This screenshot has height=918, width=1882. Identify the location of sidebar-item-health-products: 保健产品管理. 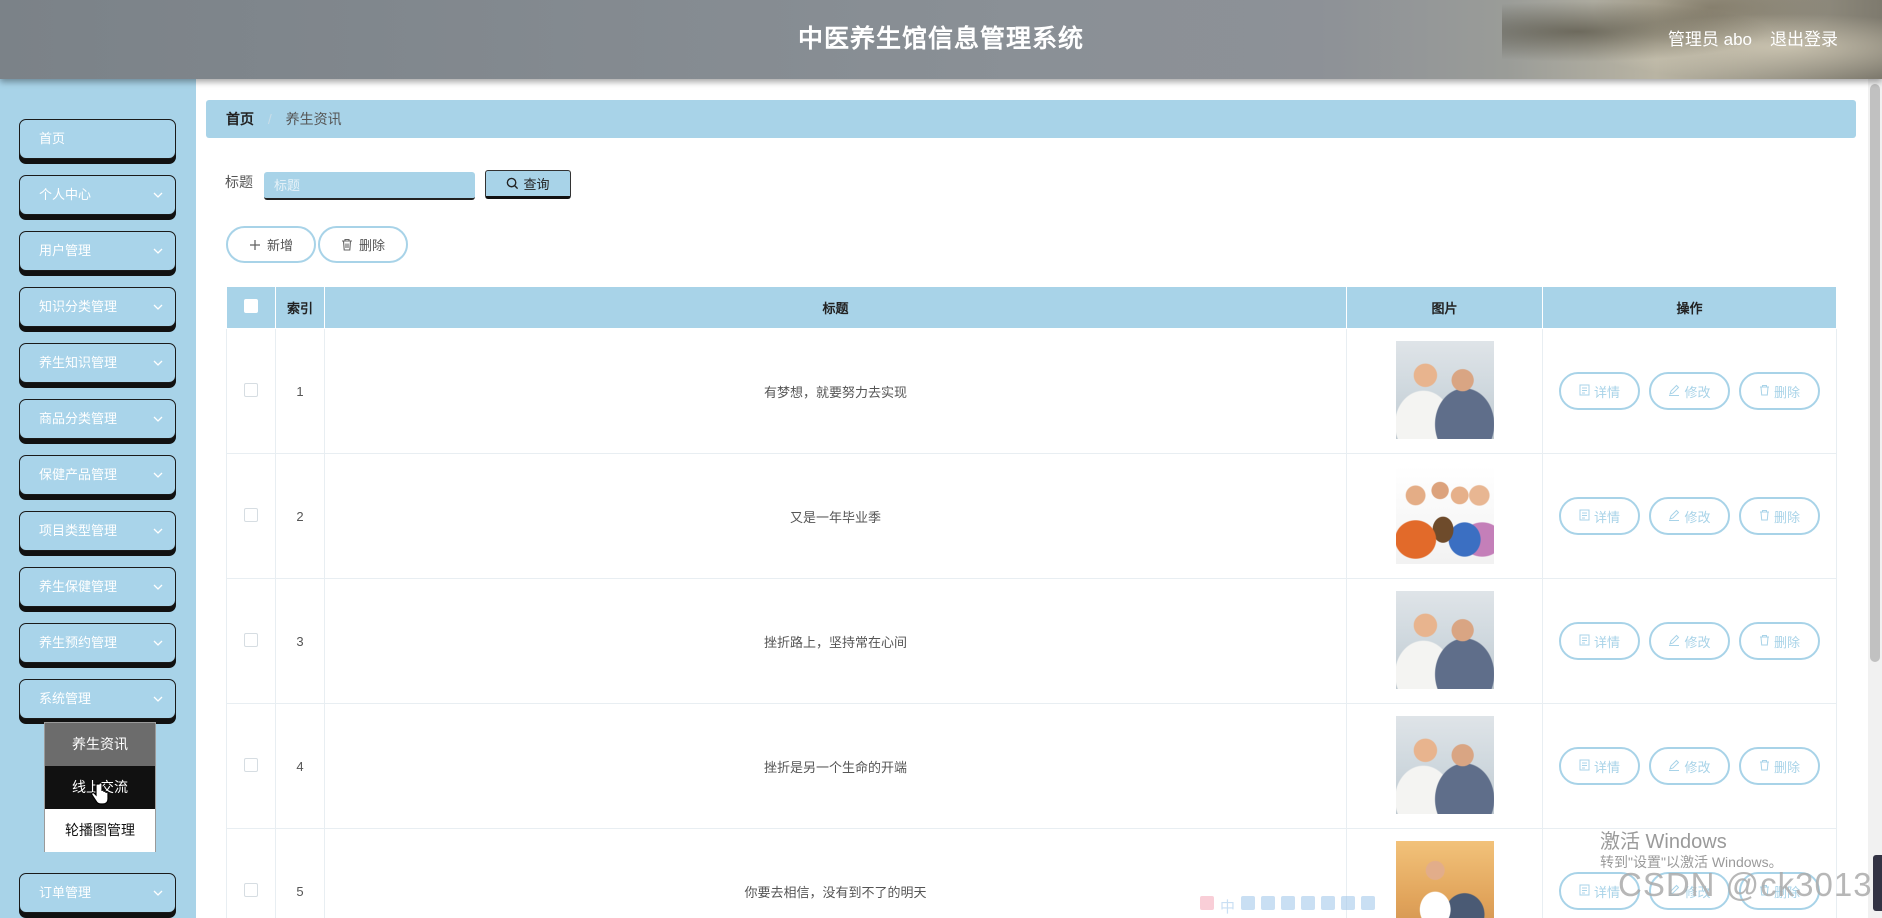
(97, 475).